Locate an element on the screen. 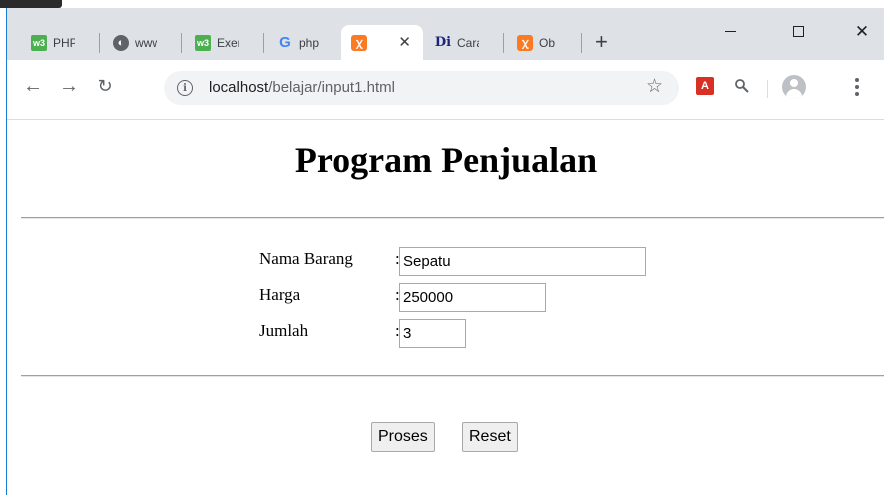 The image size is (884, 495). maximize-button is located at coordinates (798, 31).